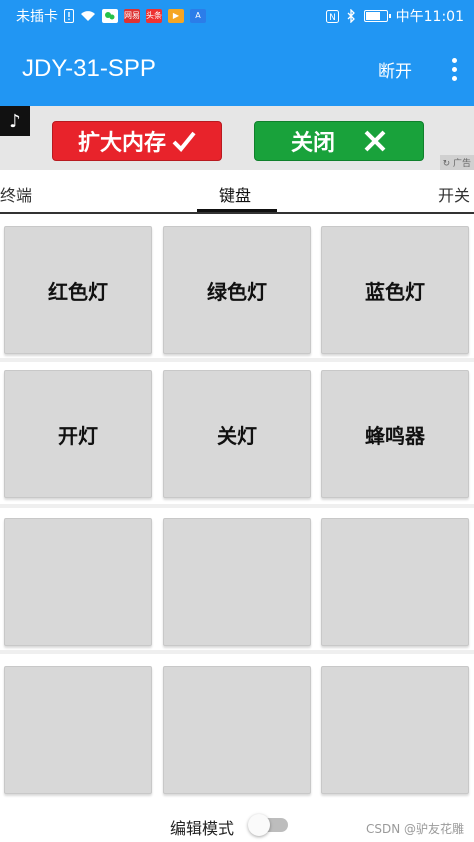 Image resolution: width=474 pixels, height=842 pixels. Describe the element at coordinates (237, 69) in the screenshot. I see `app-bar: JDY-31-SPP 断开` at that location.